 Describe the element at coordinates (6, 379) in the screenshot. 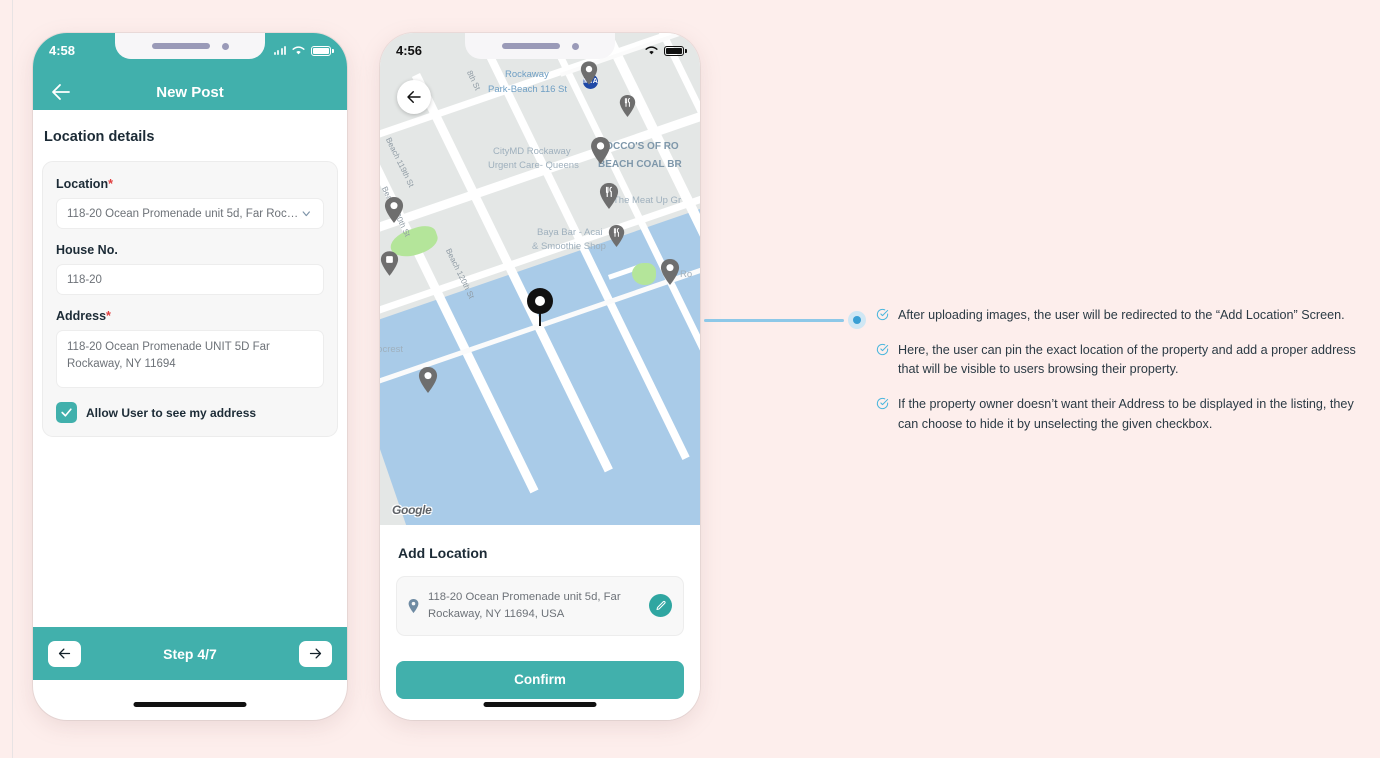

I see `page-left-edge` at that location.